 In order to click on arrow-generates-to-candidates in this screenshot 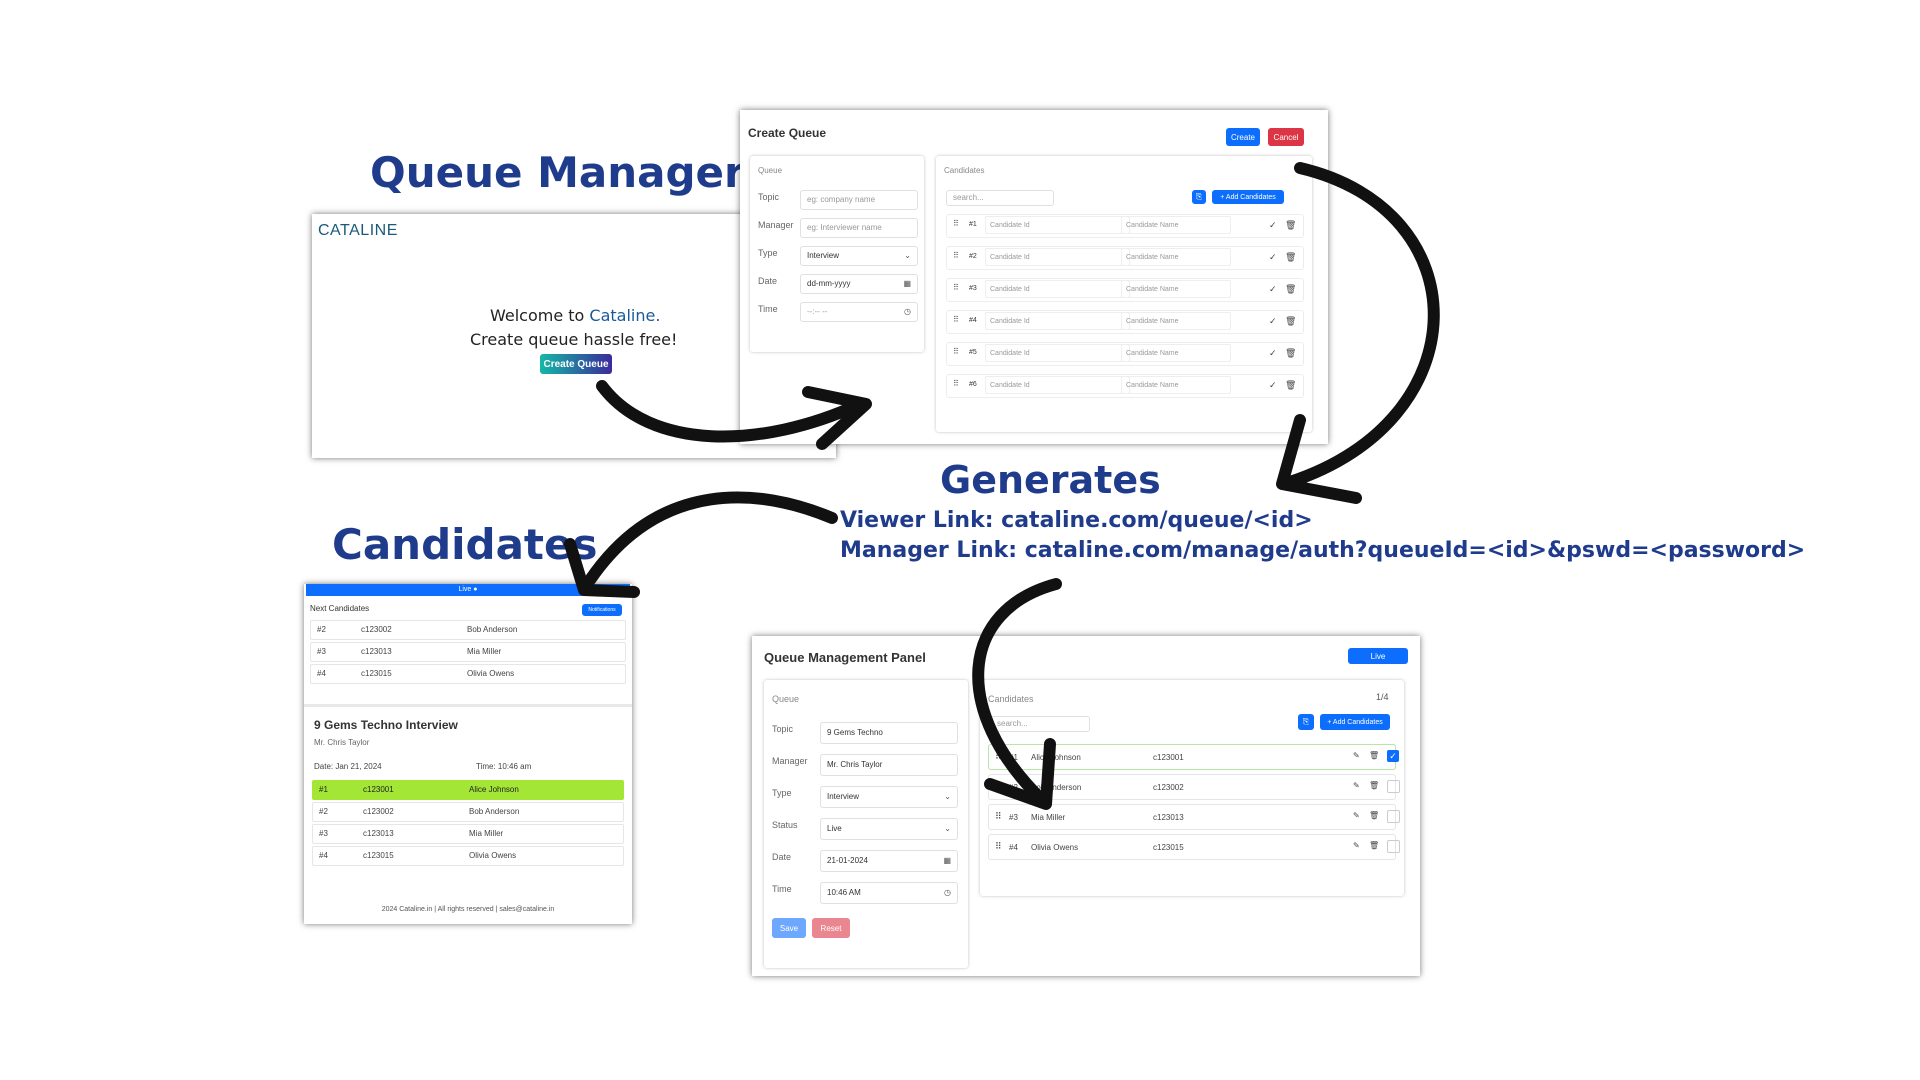, I will do `click(711, 538)`.